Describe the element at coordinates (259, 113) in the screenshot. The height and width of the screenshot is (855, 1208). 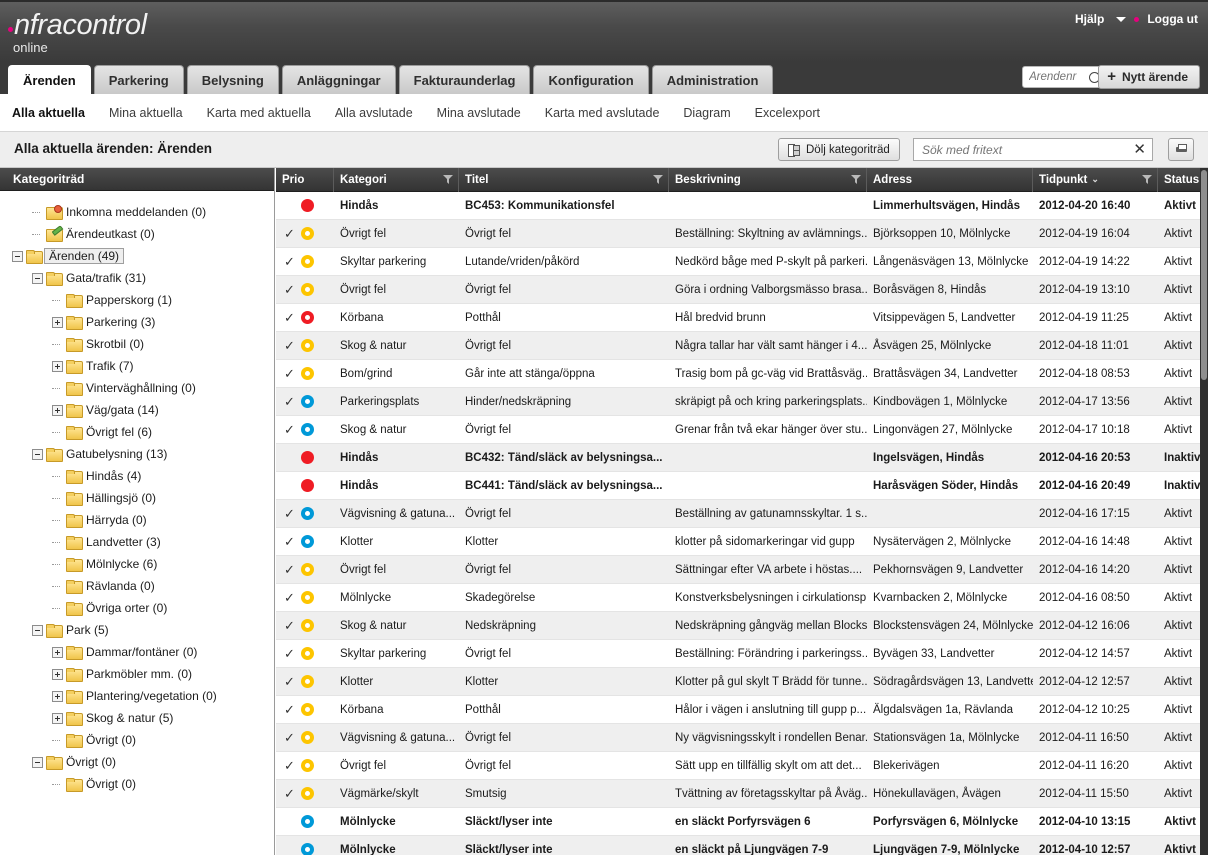
I see `subnav-item-2: Karta med aktuella` at that location.